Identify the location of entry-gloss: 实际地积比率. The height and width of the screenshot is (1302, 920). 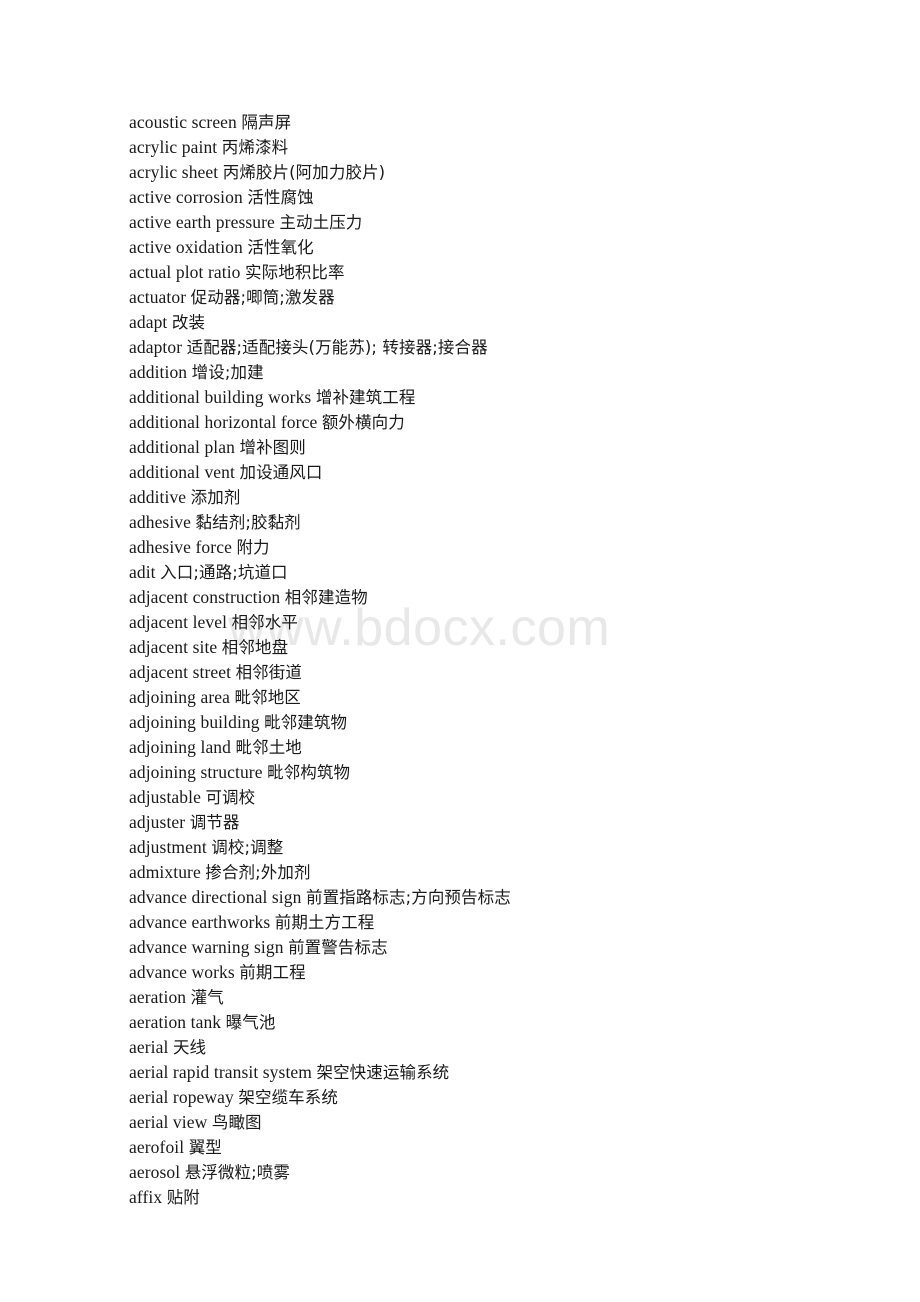
(295, 272).